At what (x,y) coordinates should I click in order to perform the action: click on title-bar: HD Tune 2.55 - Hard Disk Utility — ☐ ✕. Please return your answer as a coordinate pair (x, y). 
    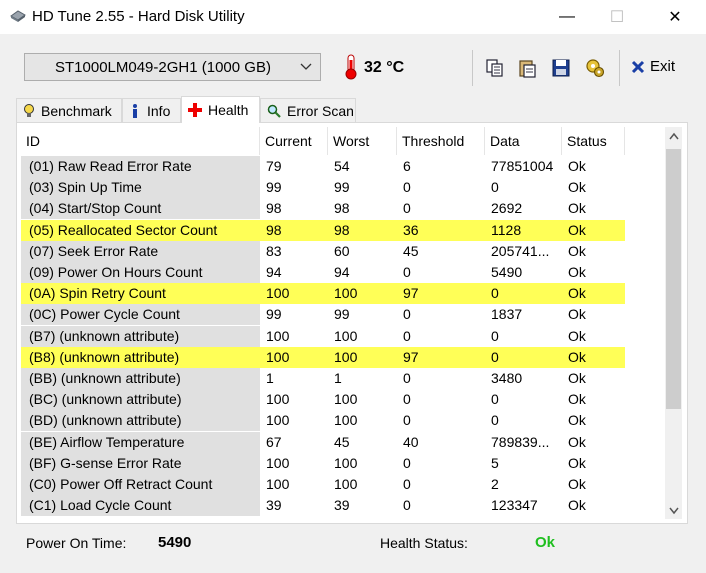
    Looking at the image, I should click on (353, 17).